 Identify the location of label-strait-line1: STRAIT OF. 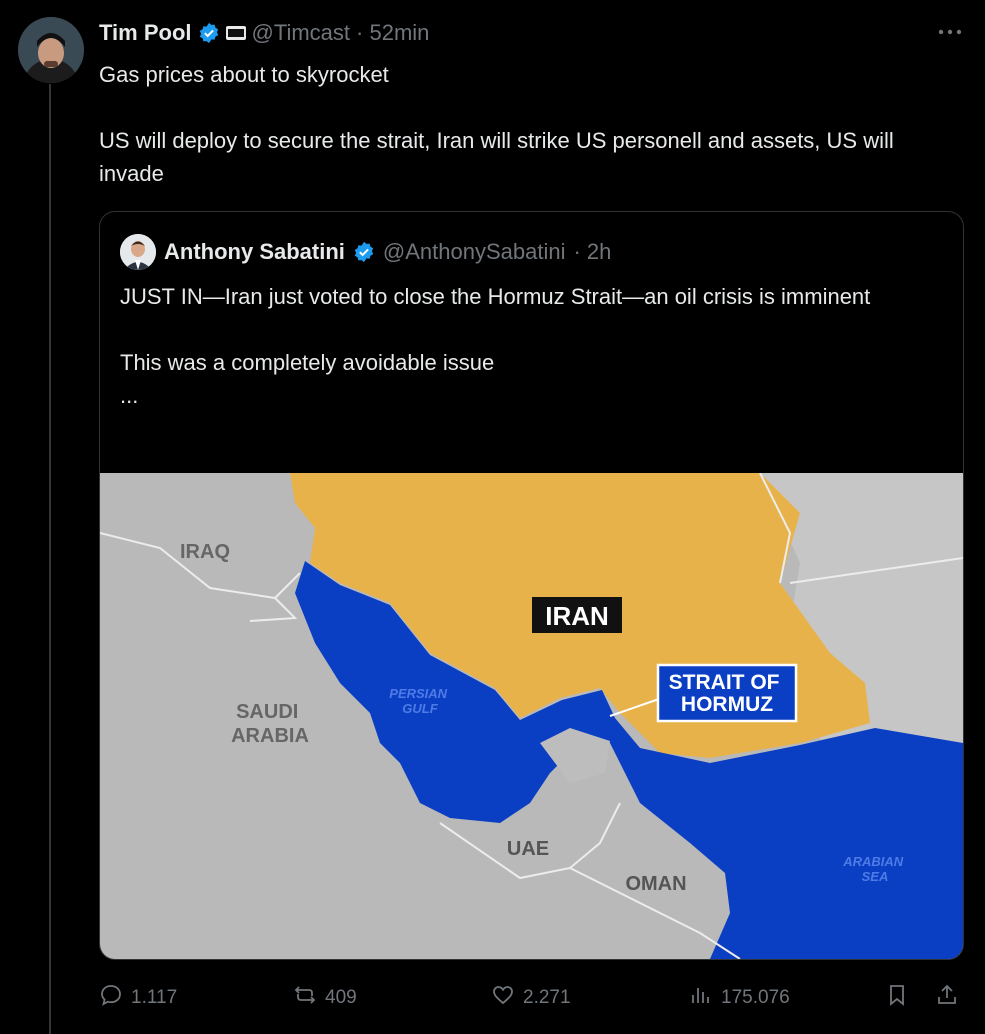
(724, 682).